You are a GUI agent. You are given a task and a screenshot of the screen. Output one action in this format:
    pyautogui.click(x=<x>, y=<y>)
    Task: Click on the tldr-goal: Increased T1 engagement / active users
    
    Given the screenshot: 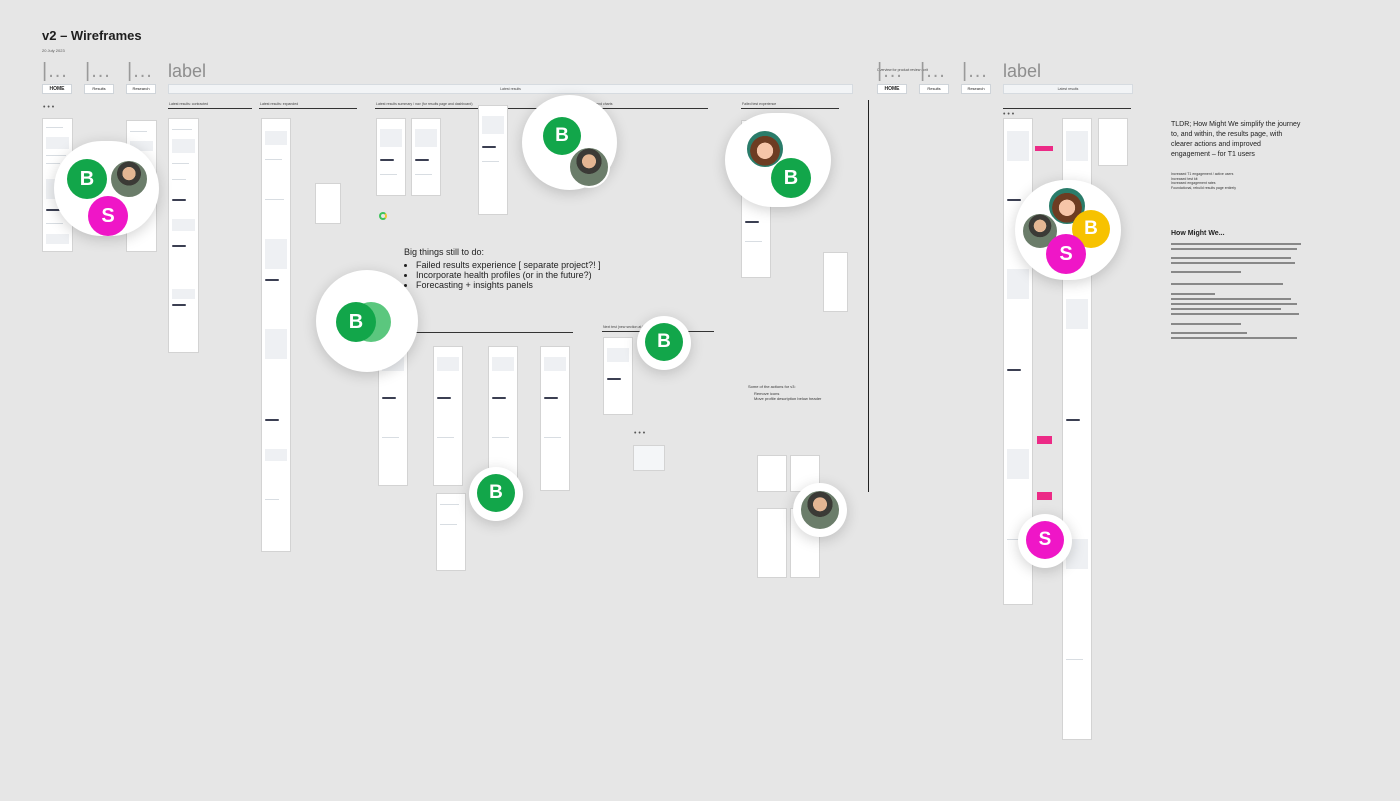 What is the action you would take?
    pyautogui.click(x=1202, y=174)
    